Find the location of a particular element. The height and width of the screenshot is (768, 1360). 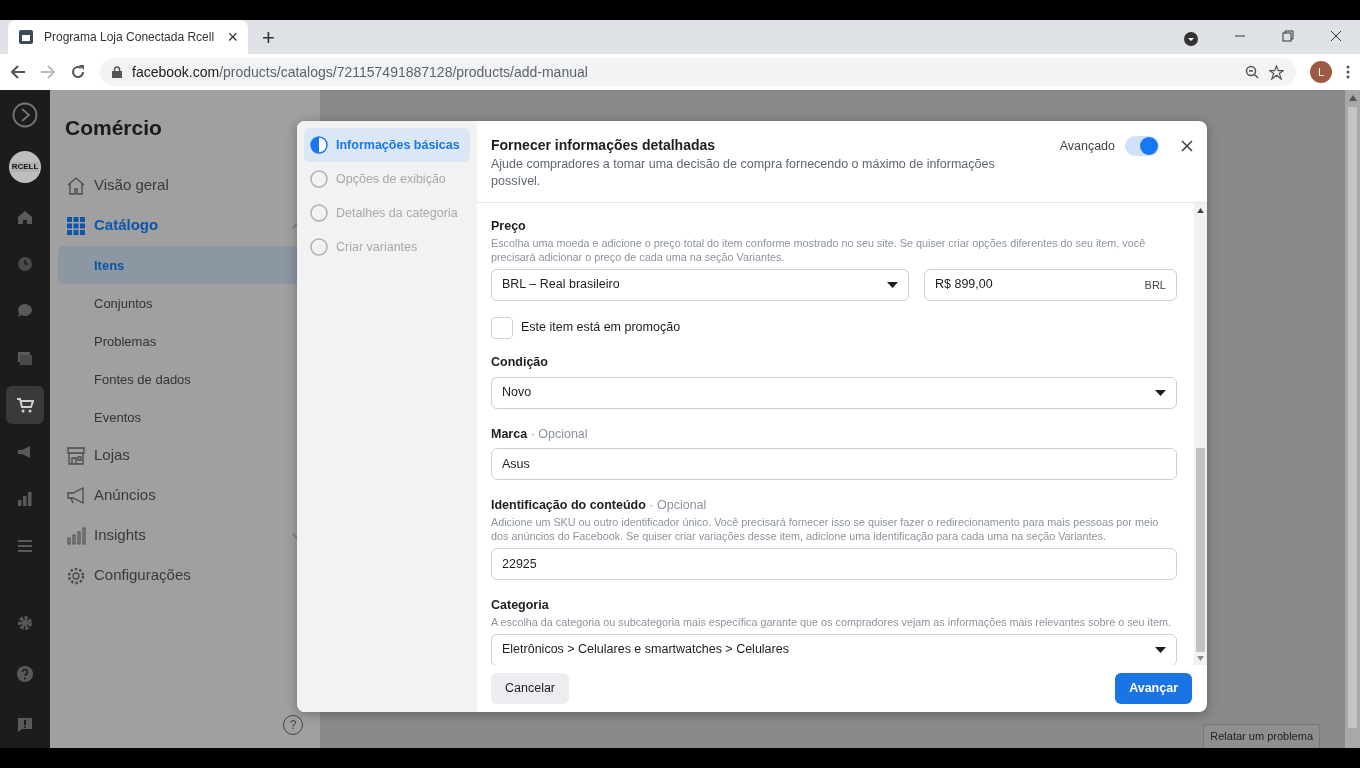

advanced-toggle is located at coordinates (1142, 146).